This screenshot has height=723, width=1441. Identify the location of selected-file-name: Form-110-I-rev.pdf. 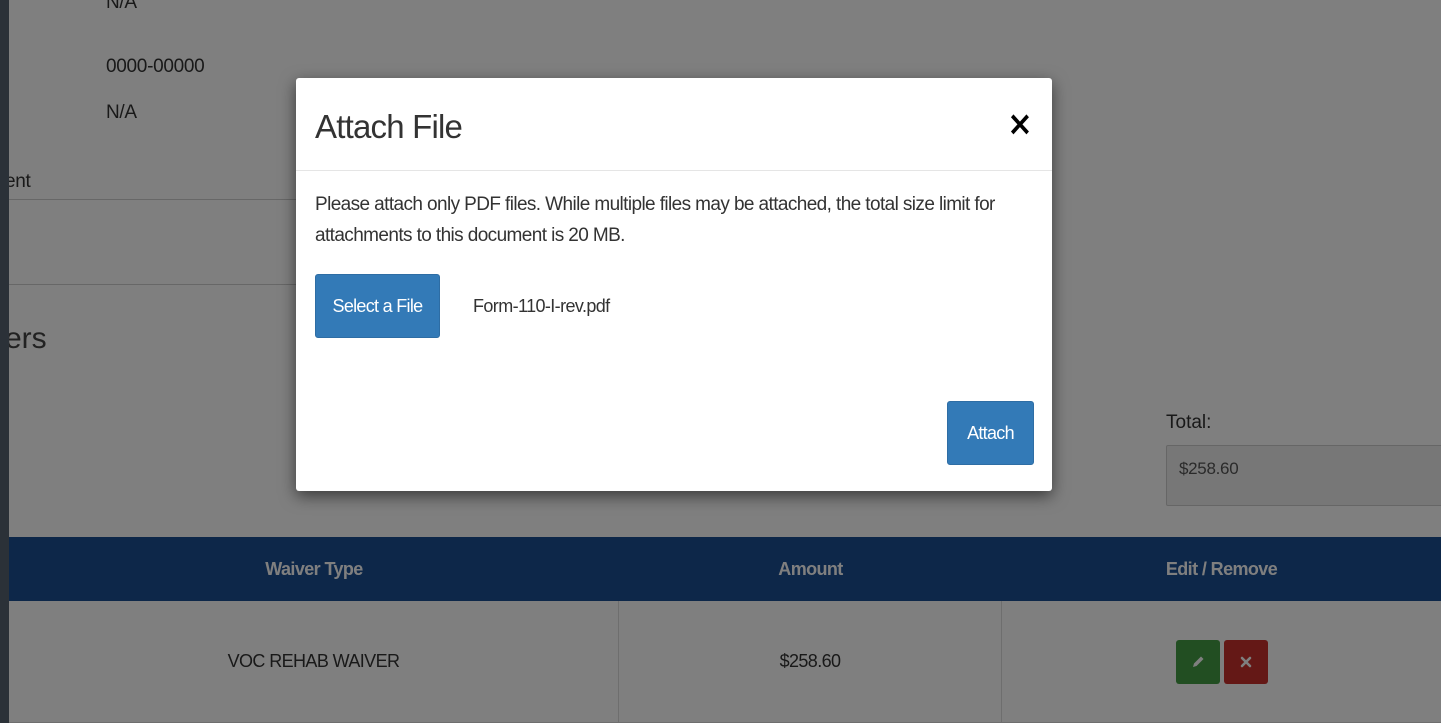
(541, 305).